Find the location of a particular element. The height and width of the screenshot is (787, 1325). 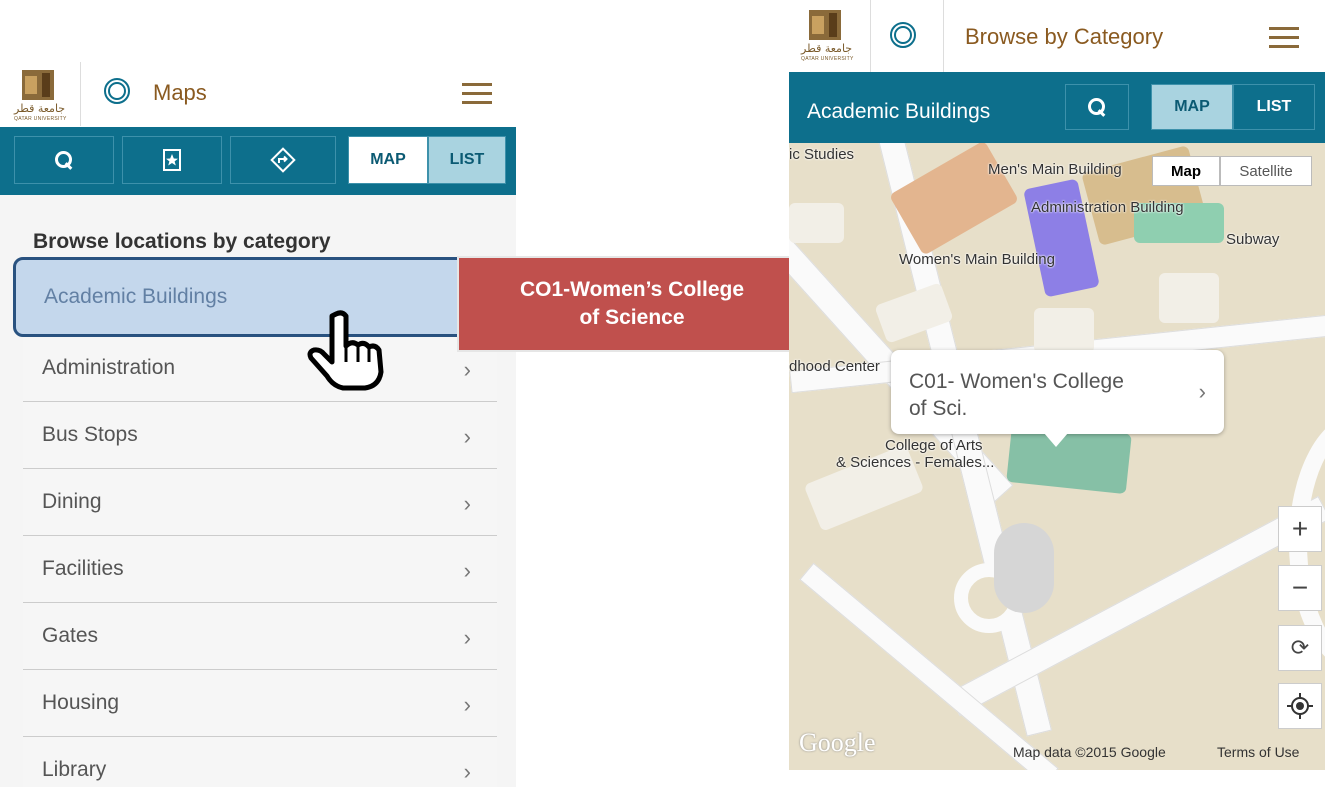

google-logo: Google is located at coordinates (837, 742).